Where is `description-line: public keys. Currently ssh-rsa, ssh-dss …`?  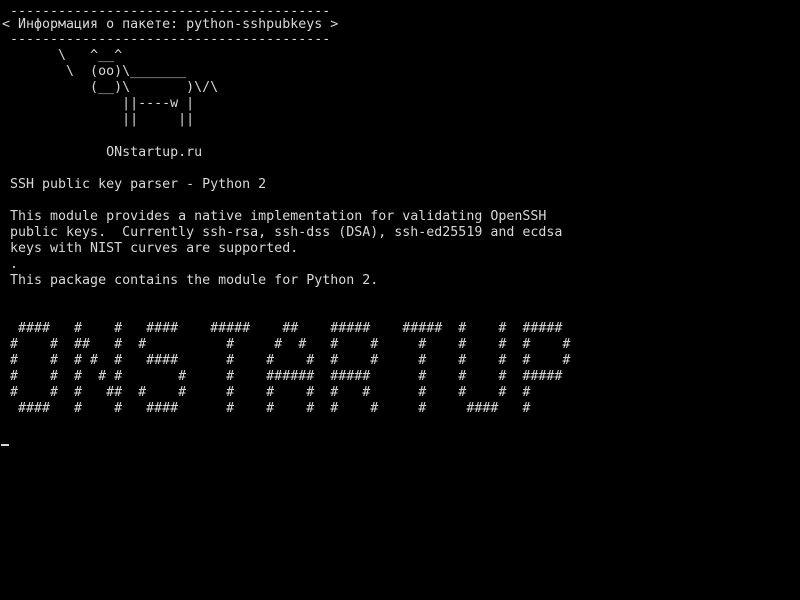
description-line: public keys. Currently ssh-rsa, ssh-dss … is located at coordinates (282, 232).